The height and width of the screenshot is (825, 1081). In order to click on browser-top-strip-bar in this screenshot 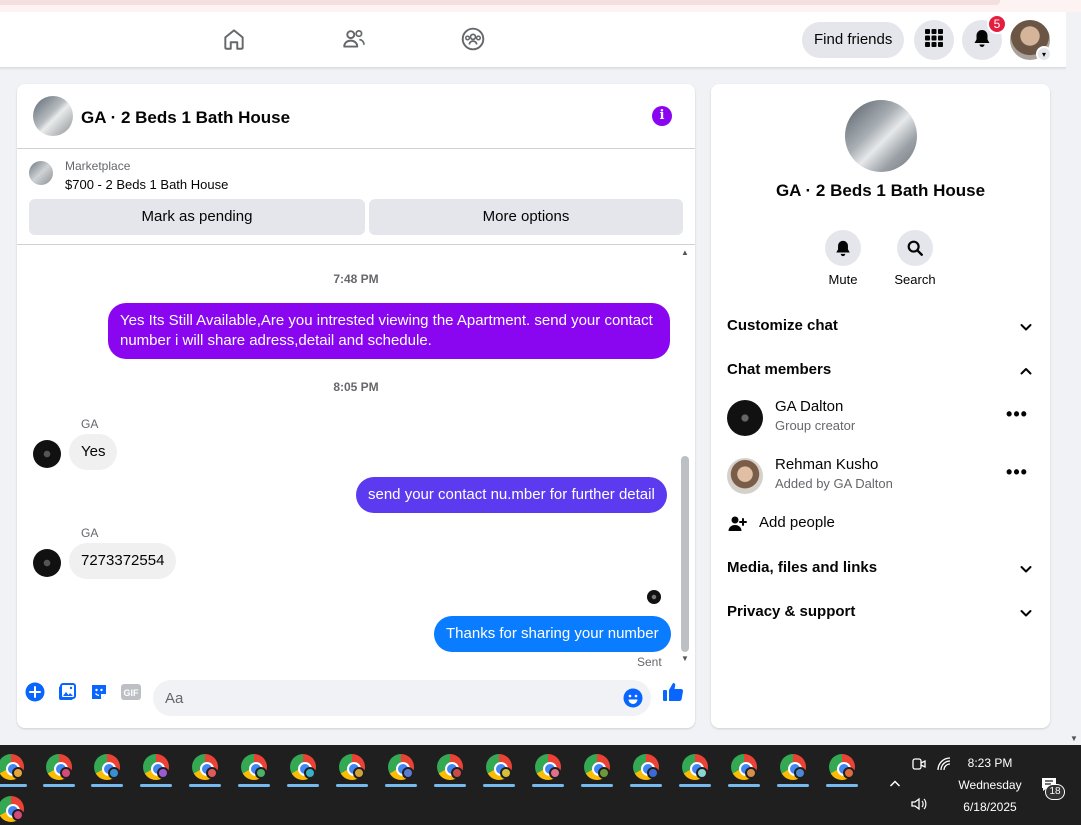, I will do `click(500, 2)`.